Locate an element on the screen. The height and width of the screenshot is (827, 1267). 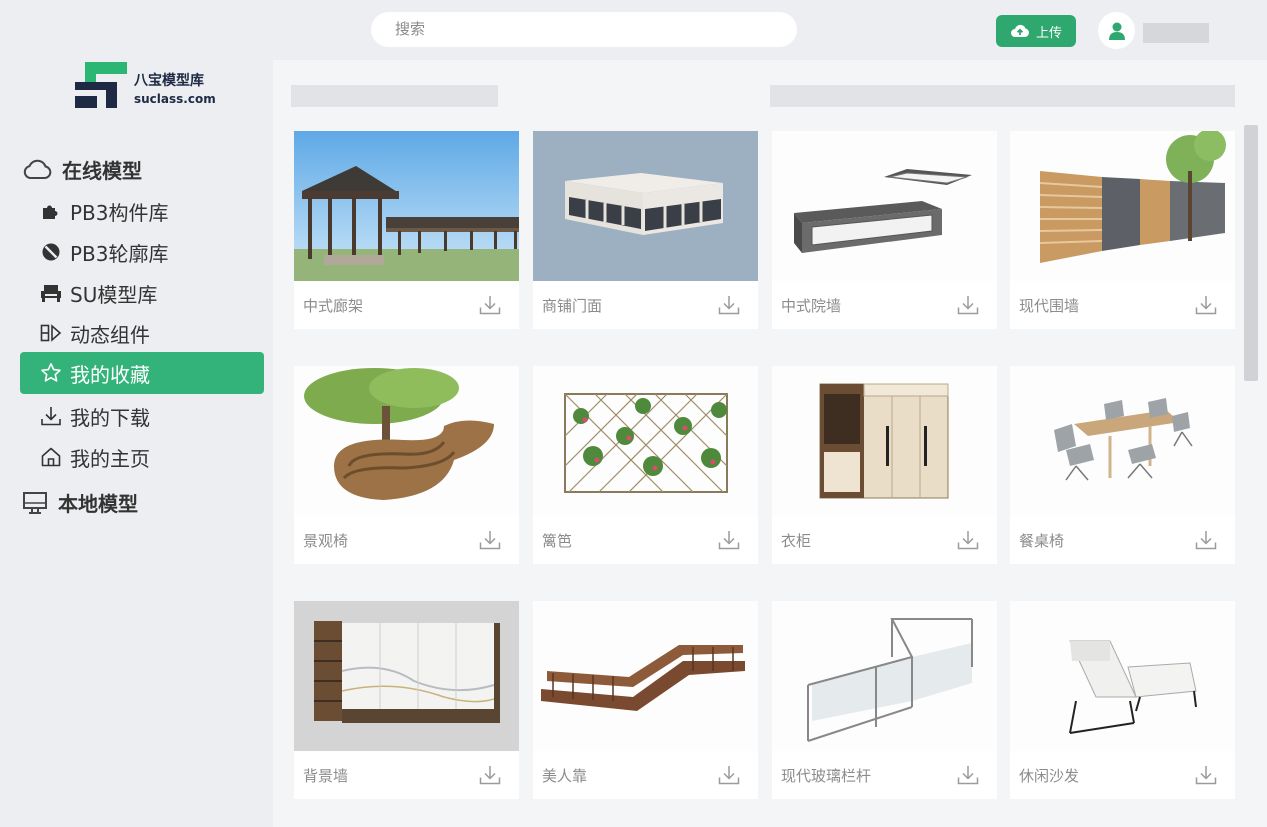
sidebar-item-pb3-profiles: PB3轮廓库 is located at coordinates (142, 252).